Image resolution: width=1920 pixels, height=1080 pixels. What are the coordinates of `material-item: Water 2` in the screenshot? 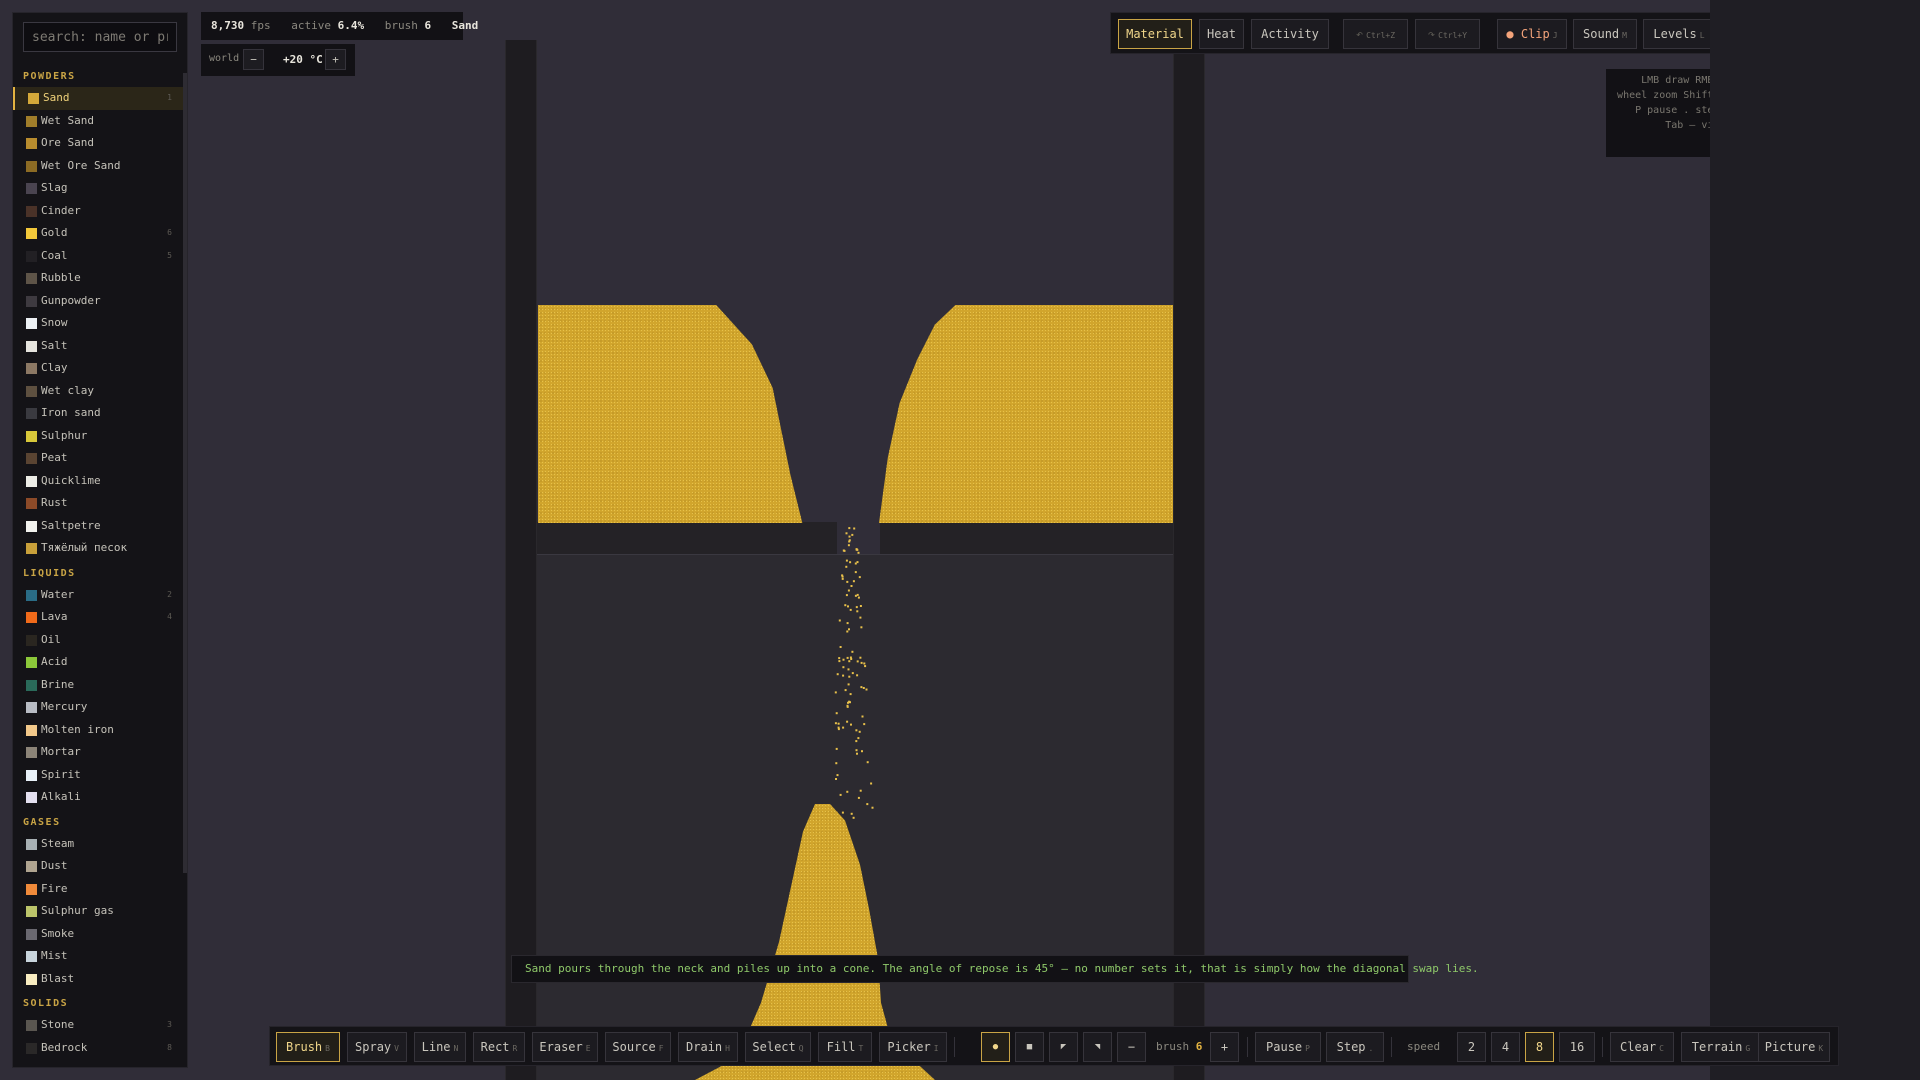 It's located at (98, 595).